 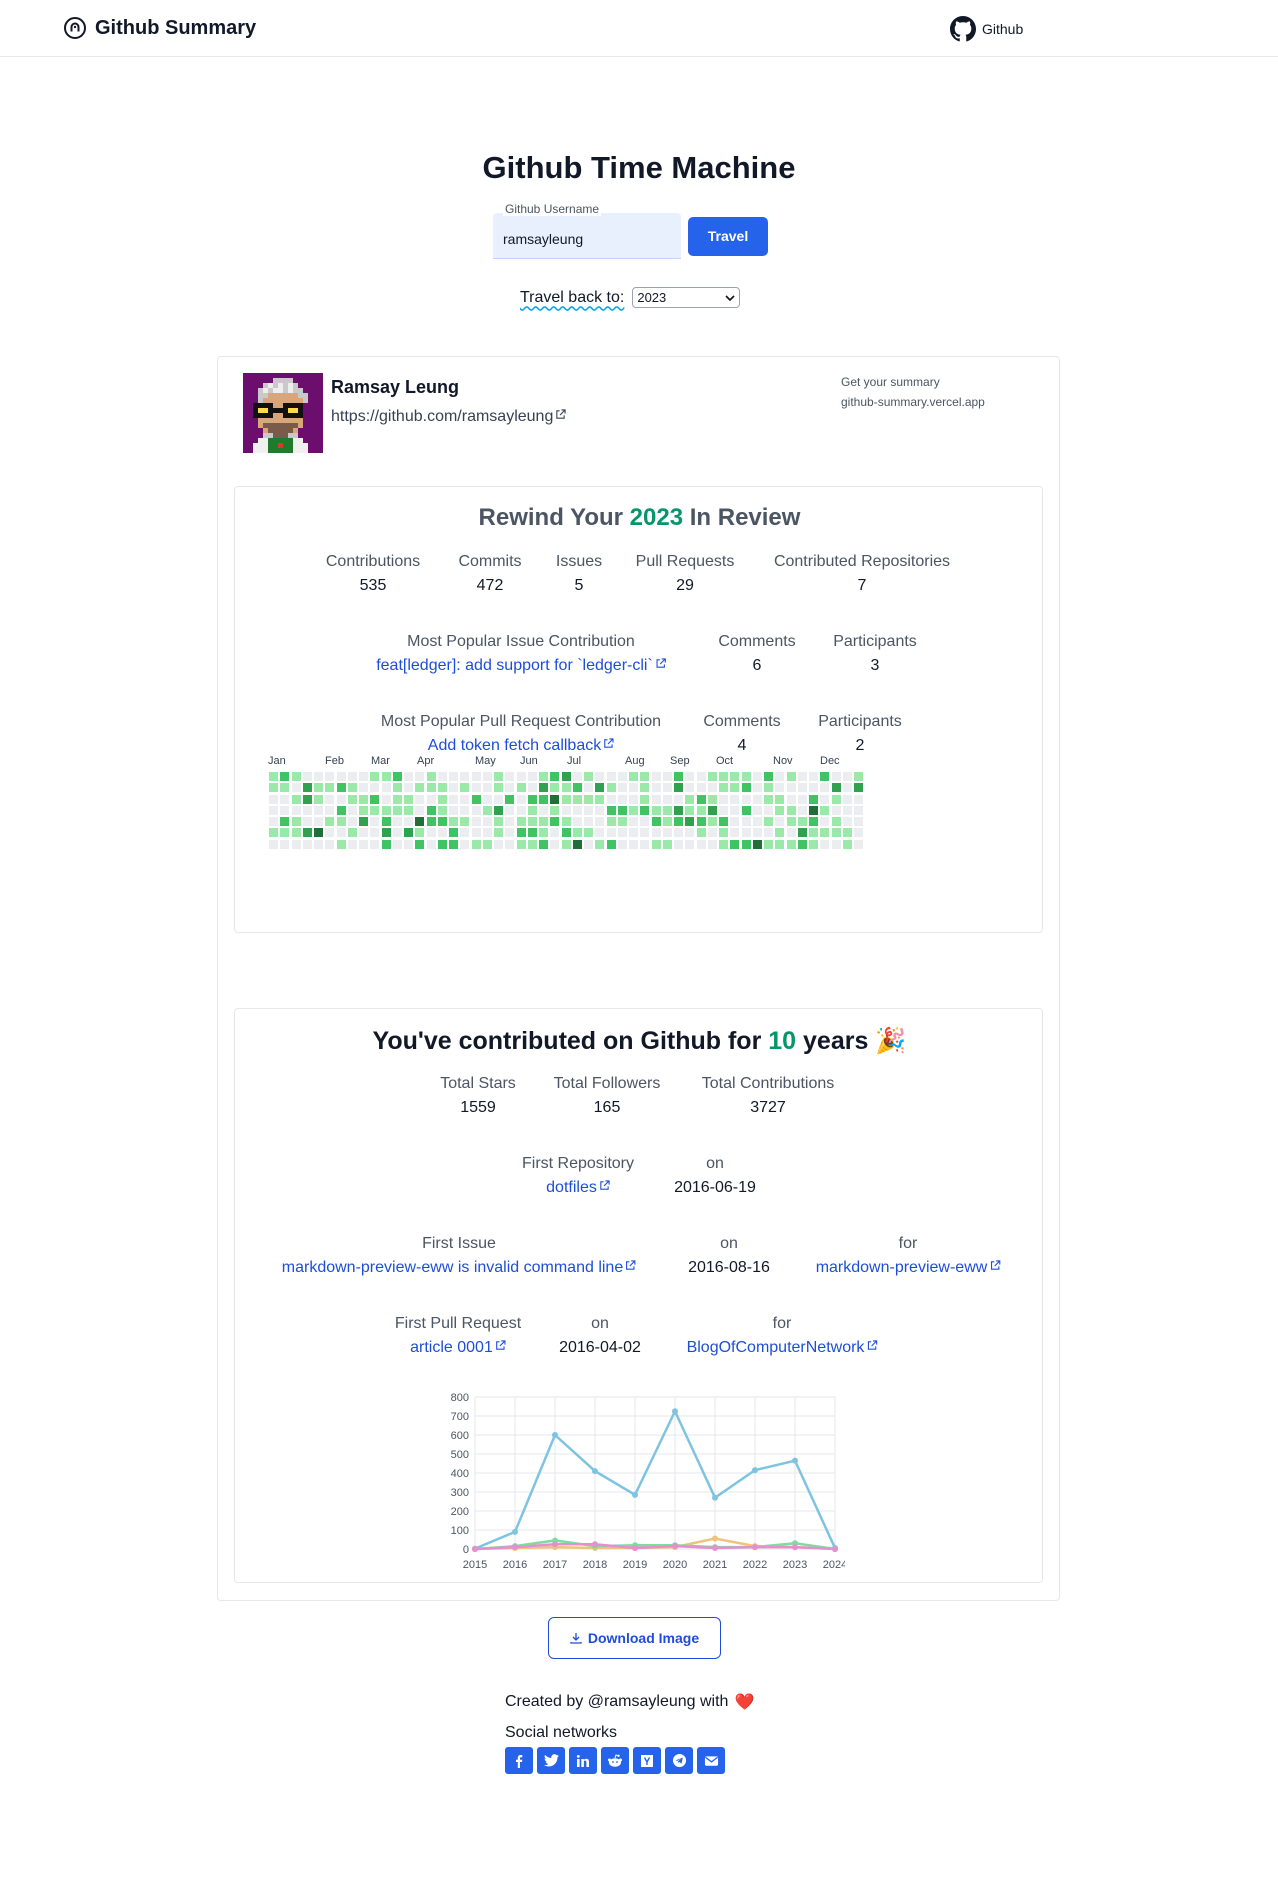 I want to click on promo-url: github-summary.vercel.app, so click(x=913, y=402).